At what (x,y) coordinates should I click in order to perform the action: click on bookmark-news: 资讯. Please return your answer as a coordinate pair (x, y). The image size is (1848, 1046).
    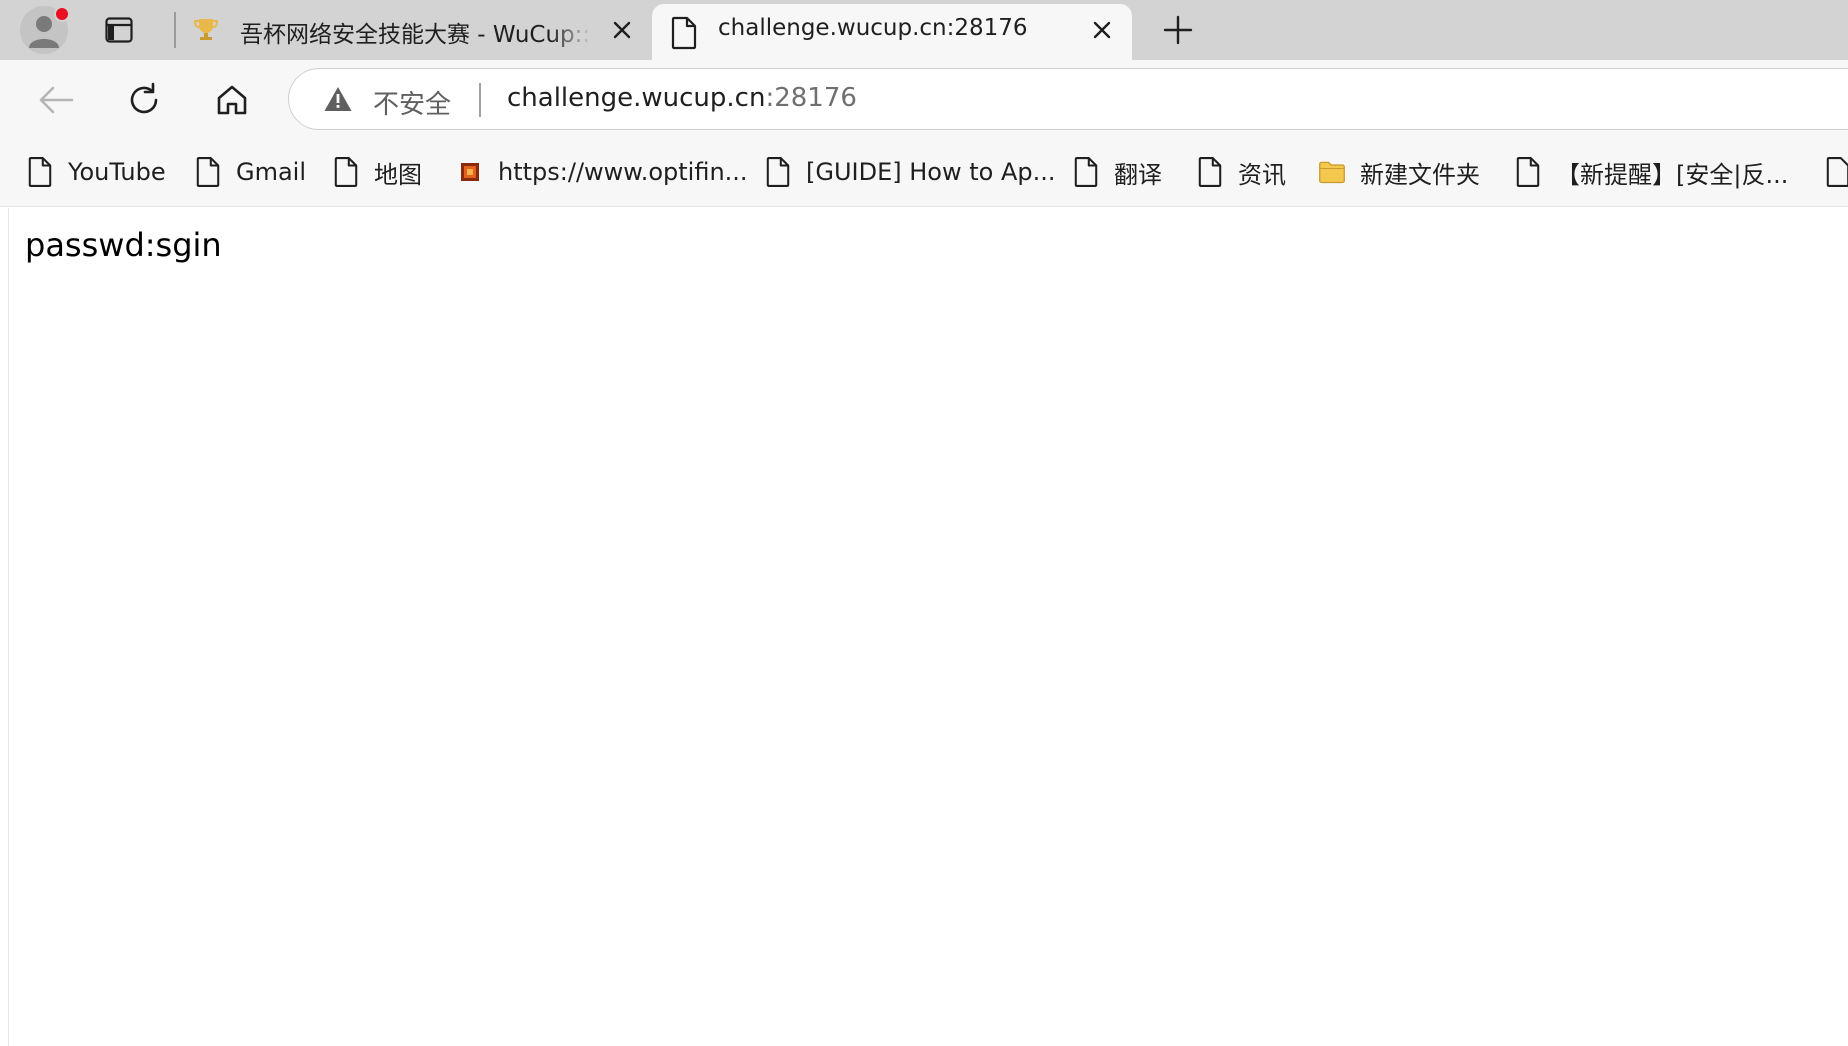
    Looking at the image, I should click on (1241, 172).